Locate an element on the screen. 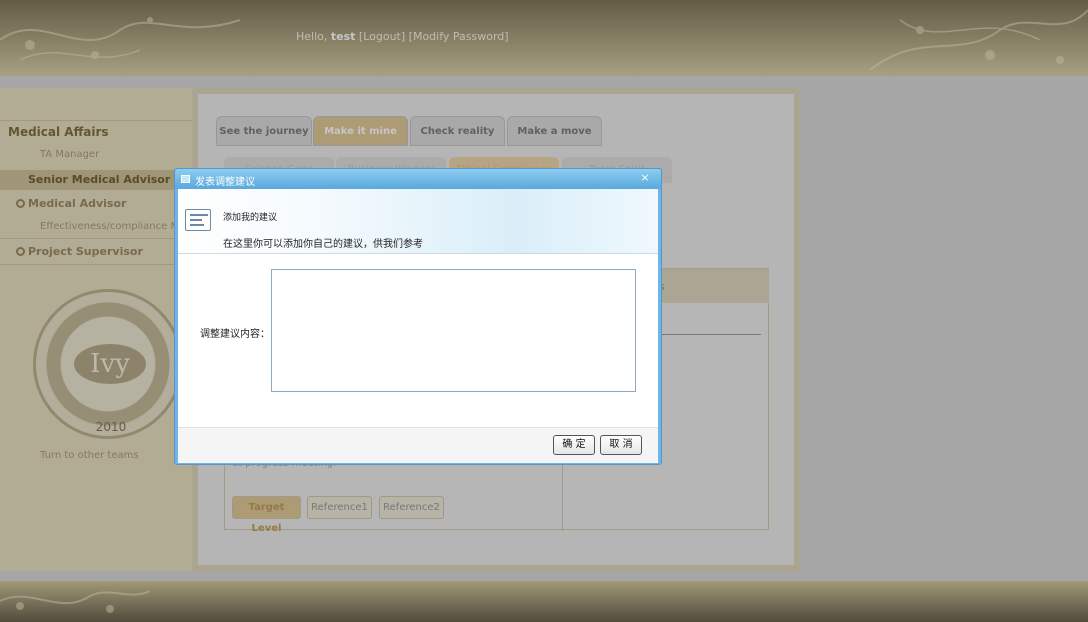 The height and width of the screenshot is (622, 1088). confirm-button: 确 定 is located at coordinates (574, 445).